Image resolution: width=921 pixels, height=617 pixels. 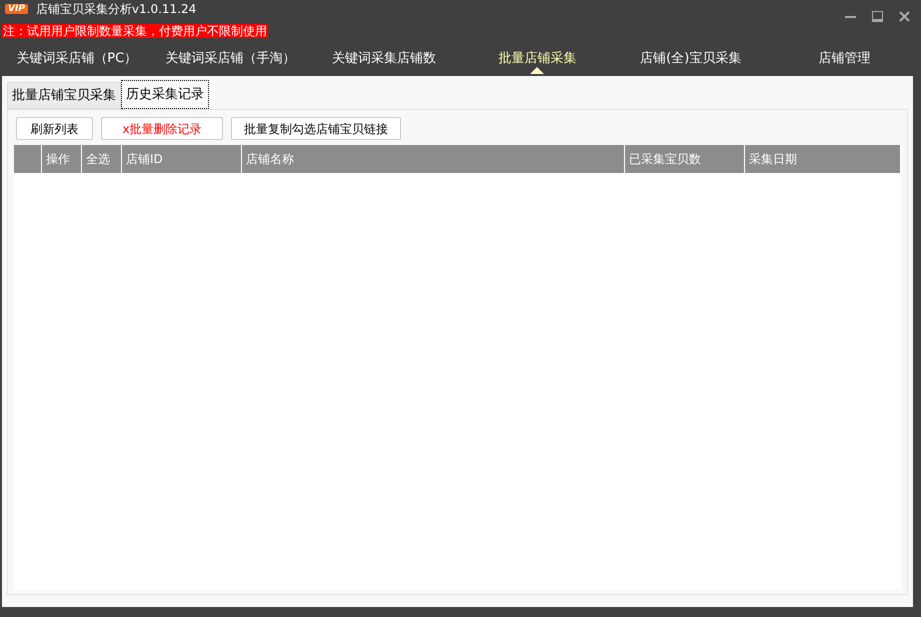 What do you see at coordinates (316, 128) in the screenshot?
I see `action-button: 批量复制勾选店铺宝贝链接` at bounding box center [316, 128].